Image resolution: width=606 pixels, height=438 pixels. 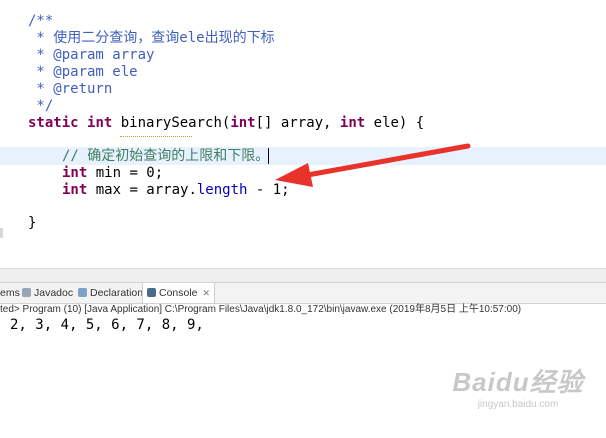 What do you see at coordinates (117, 293) in the screenshot?
I see `tab-declaration-label: Declaration` at bounding box center [117, 293].